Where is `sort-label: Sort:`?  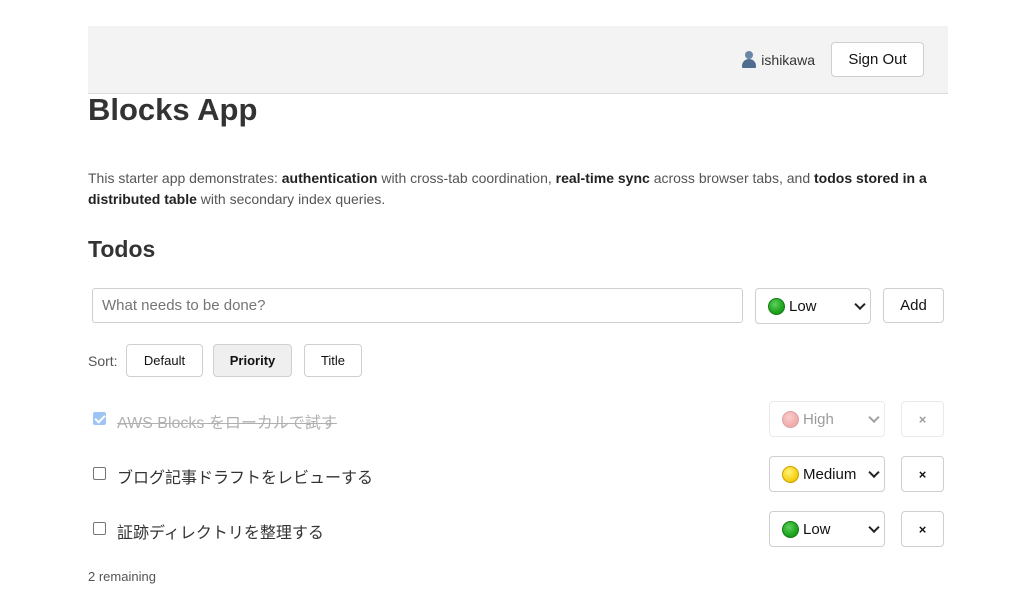 sort-label: Sort: is located at coordinates (103, 361).